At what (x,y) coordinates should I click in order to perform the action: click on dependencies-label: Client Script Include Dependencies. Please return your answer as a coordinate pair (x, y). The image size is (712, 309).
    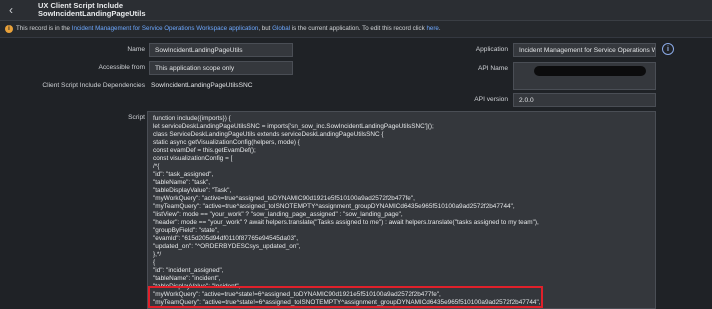
    Looking at the image, I should click on (93, 85).